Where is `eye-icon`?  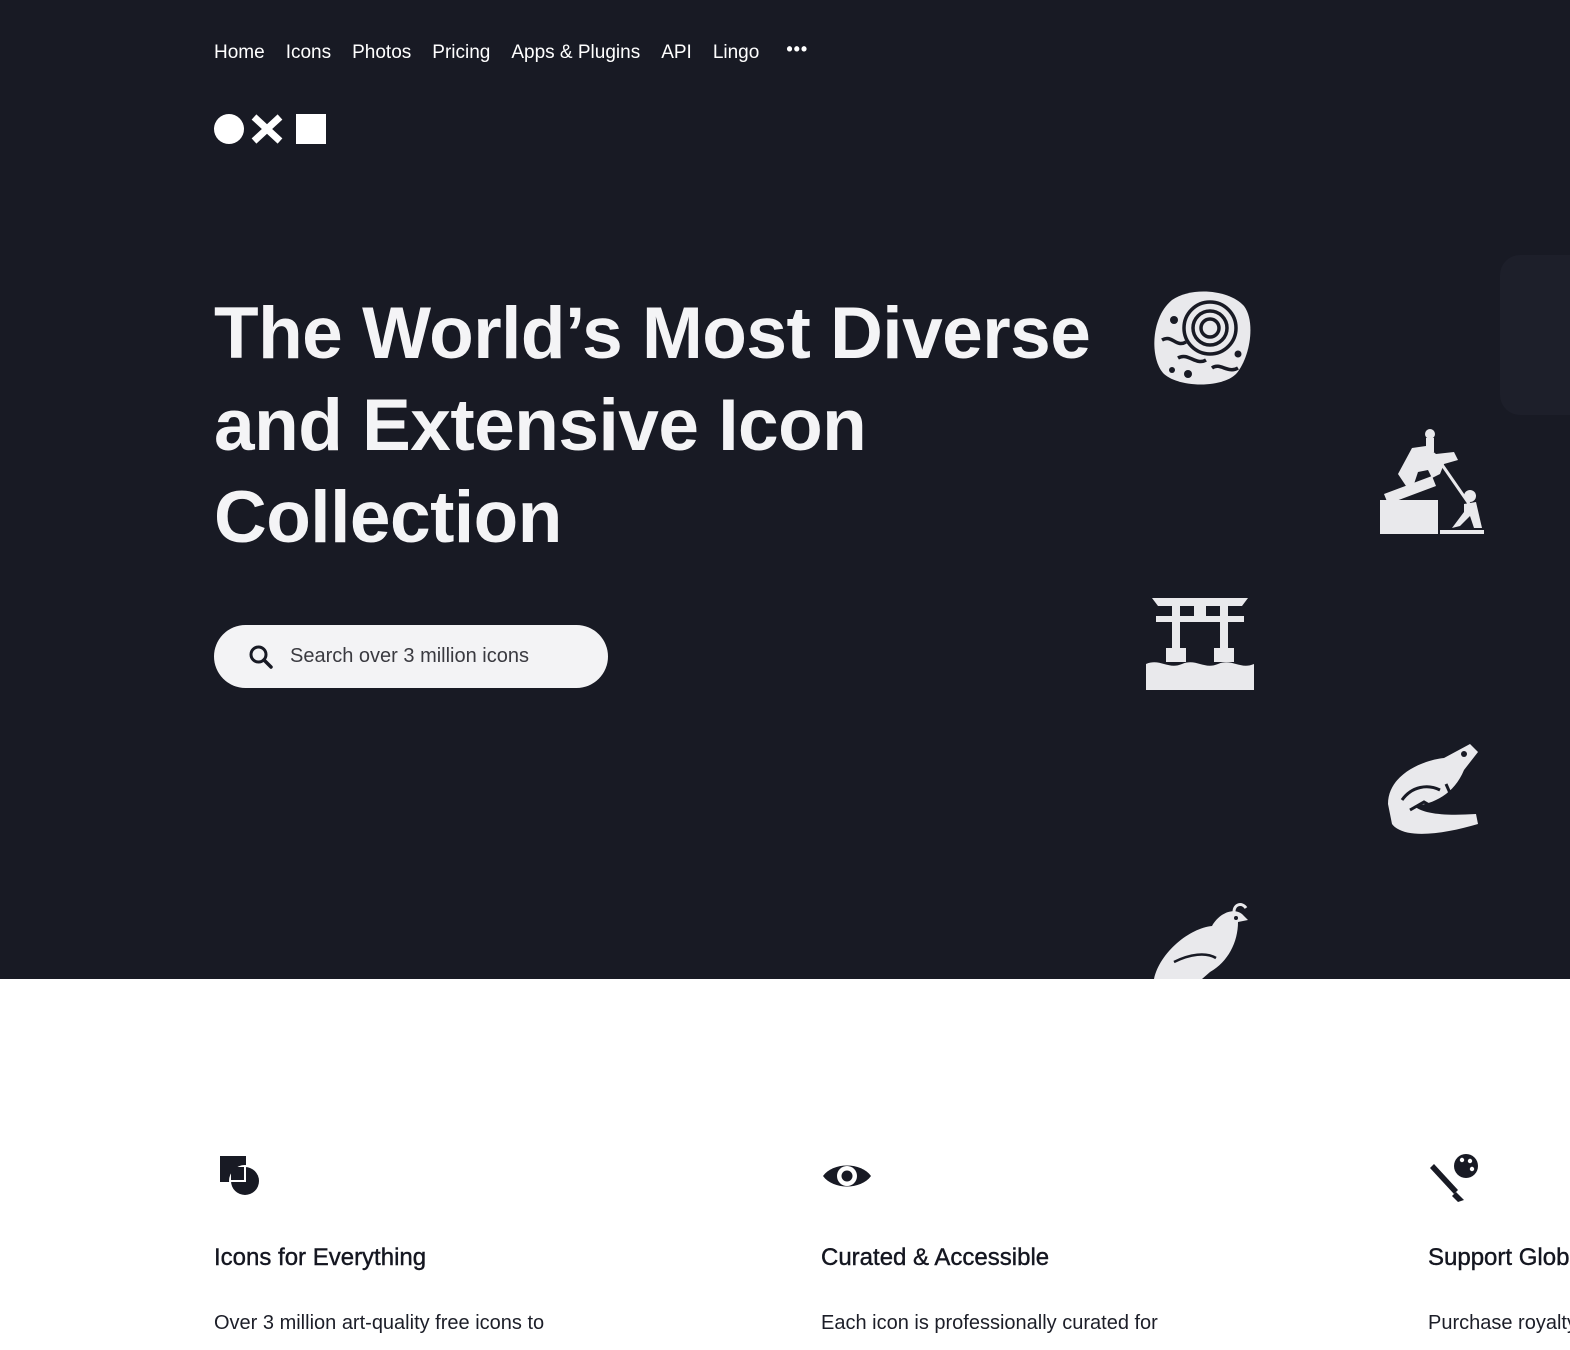 eye-icon is located at coordinates (847, 1176).